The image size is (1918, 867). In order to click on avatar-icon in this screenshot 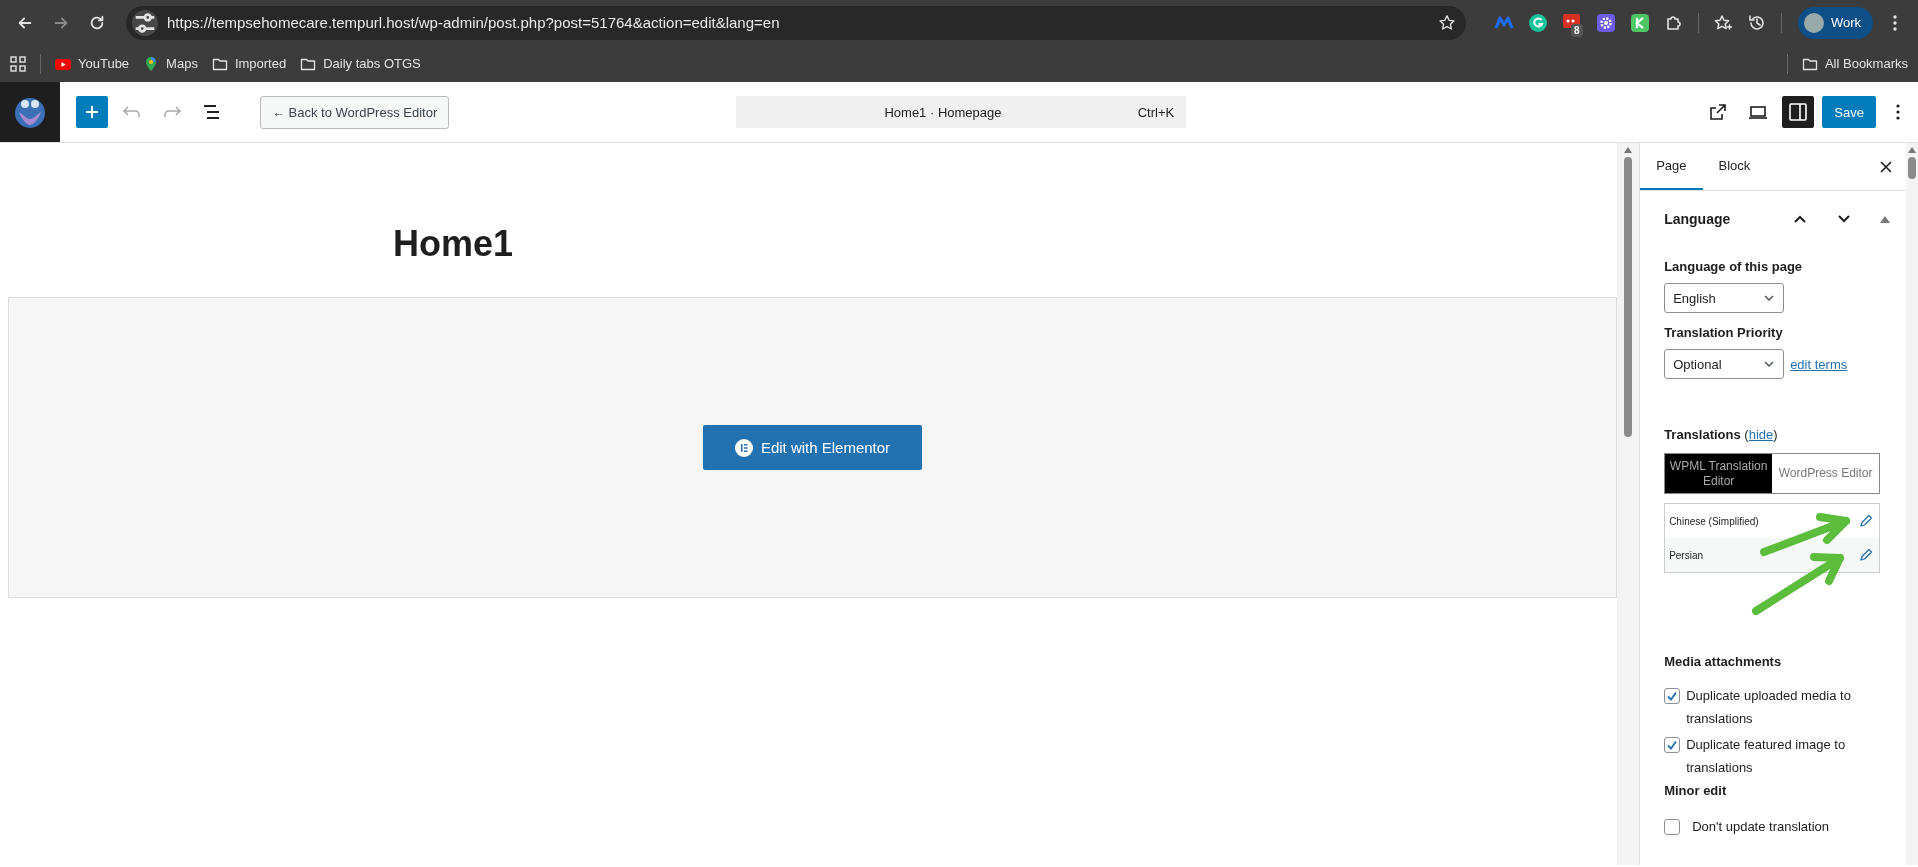, I will do `click(1814, 22)`.